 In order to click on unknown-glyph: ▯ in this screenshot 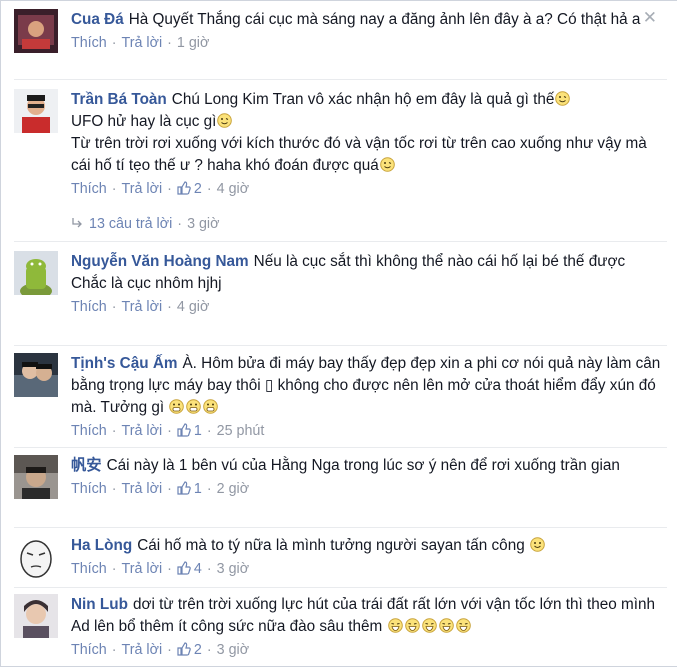, I will do `click(269, 385)`.